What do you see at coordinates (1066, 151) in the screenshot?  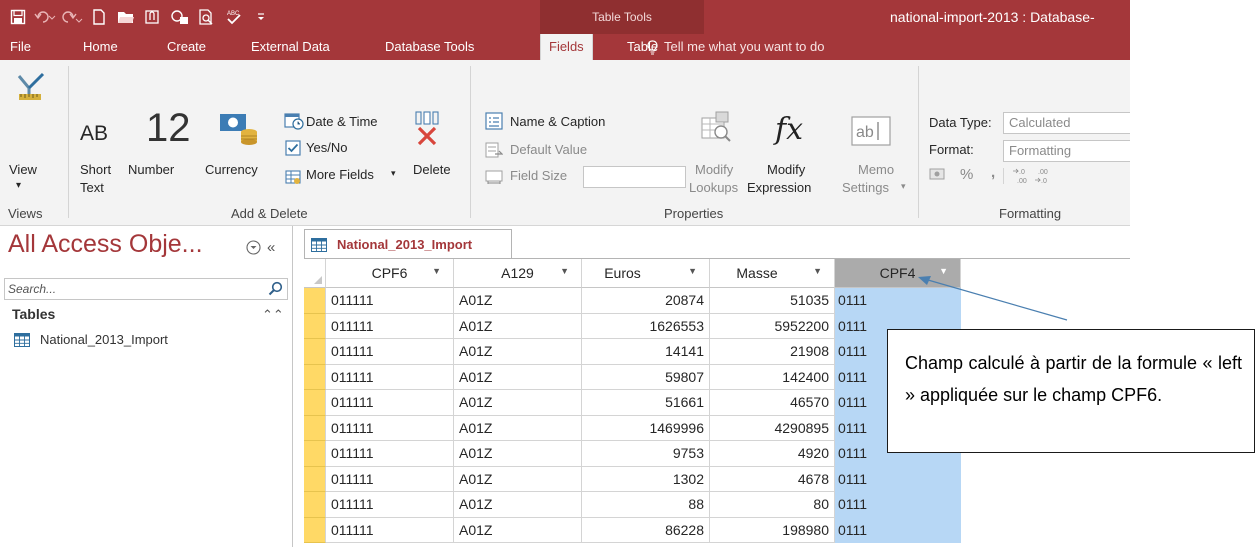 I see `format-select: Formatting` at bounding box center [1066, 151].